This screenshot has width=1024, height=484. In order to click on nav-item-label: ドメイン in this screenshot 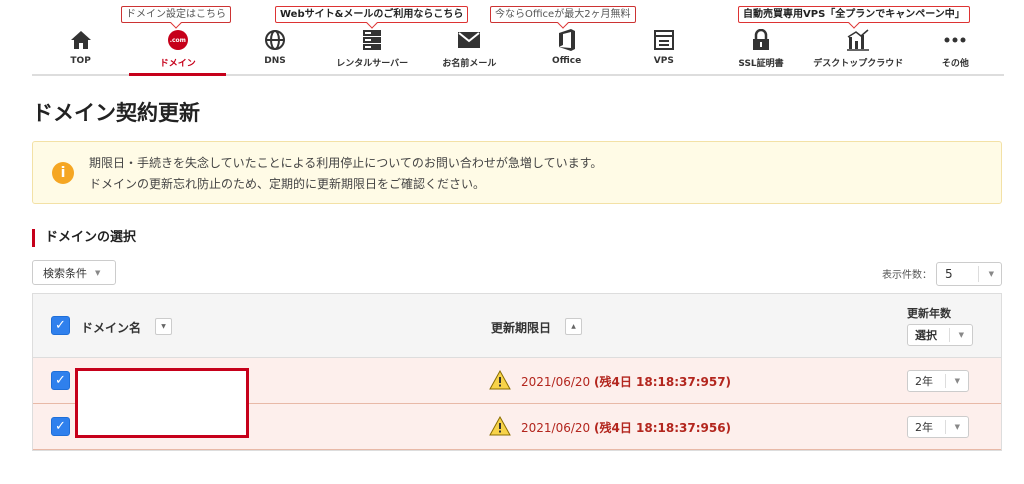, I will do `click(177, 64)`.